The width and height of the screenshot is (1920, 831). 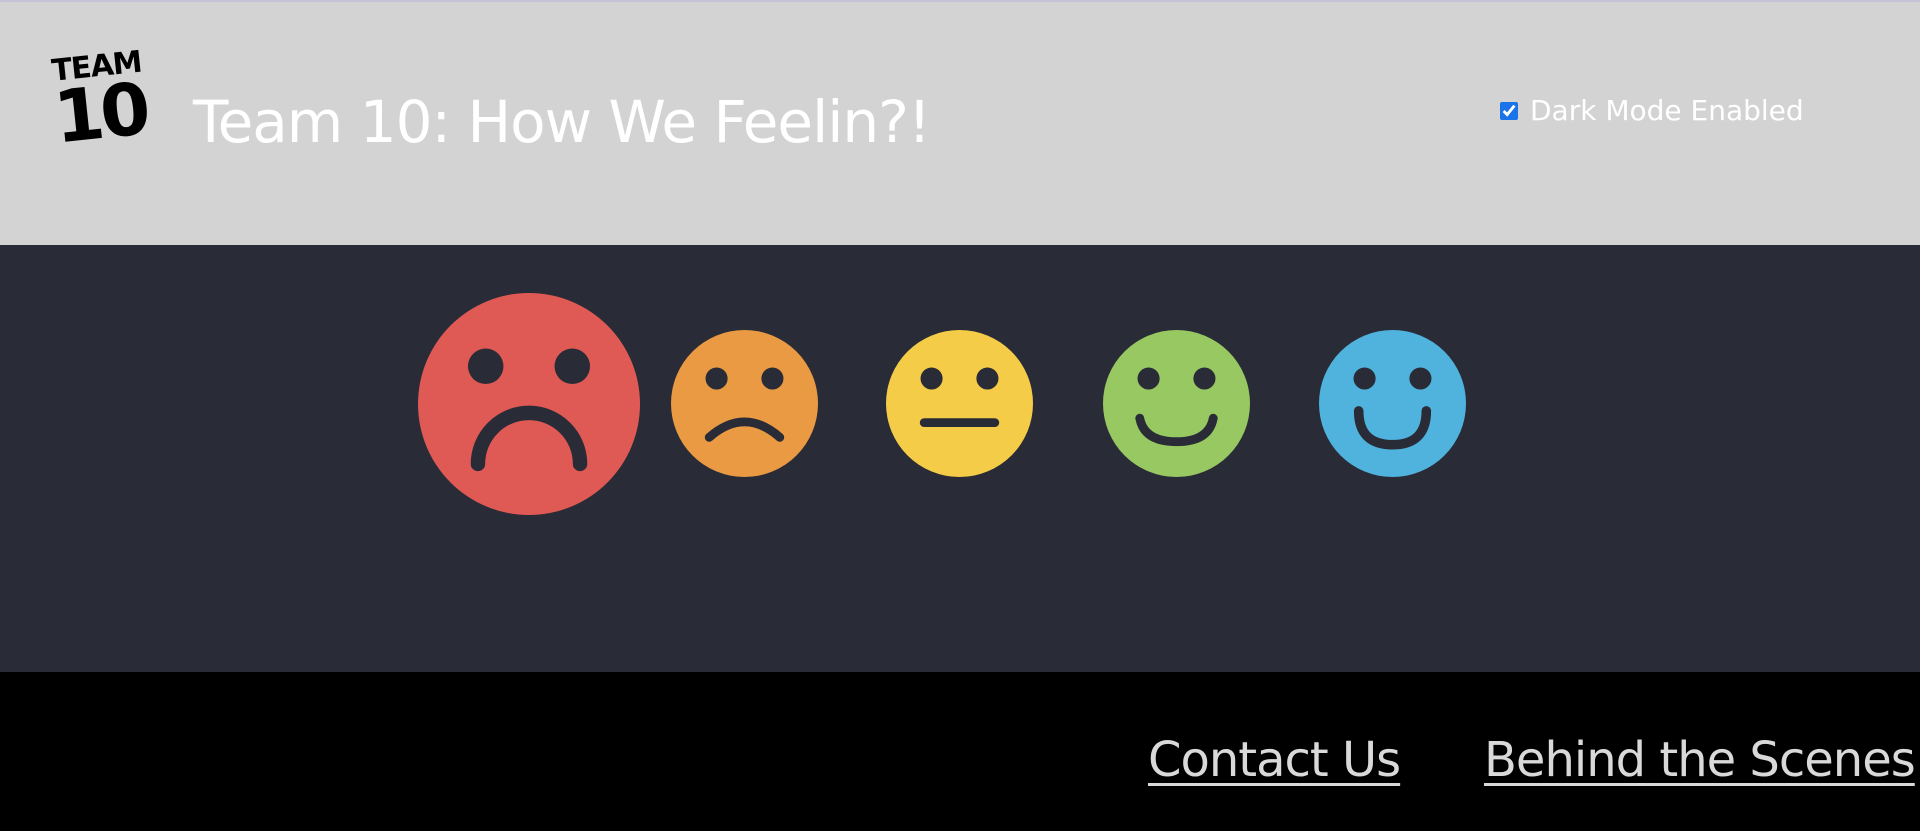 I want to click on team-10-logo: TEAM 10, so click(x=103, y=102).